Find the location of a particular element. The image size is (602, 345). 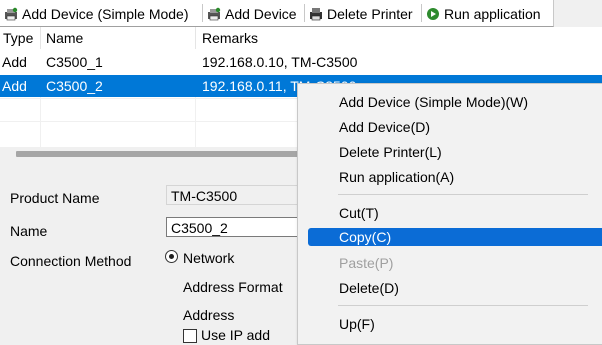

menu-item-add-device: Add Device(D) is located at coordinates (455, 127).